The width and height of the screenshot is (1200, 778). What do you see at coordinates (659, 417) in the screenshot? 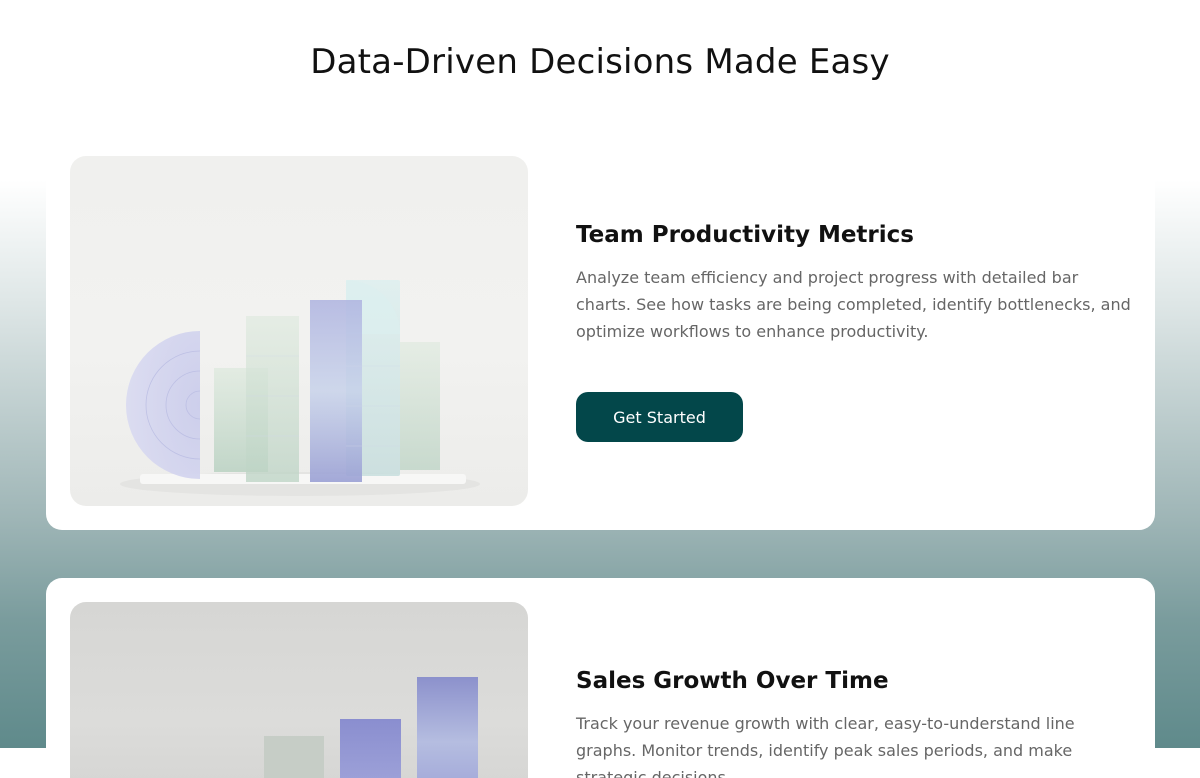
I see `get-started-button: Get Started` at bounding box center [659, 417].